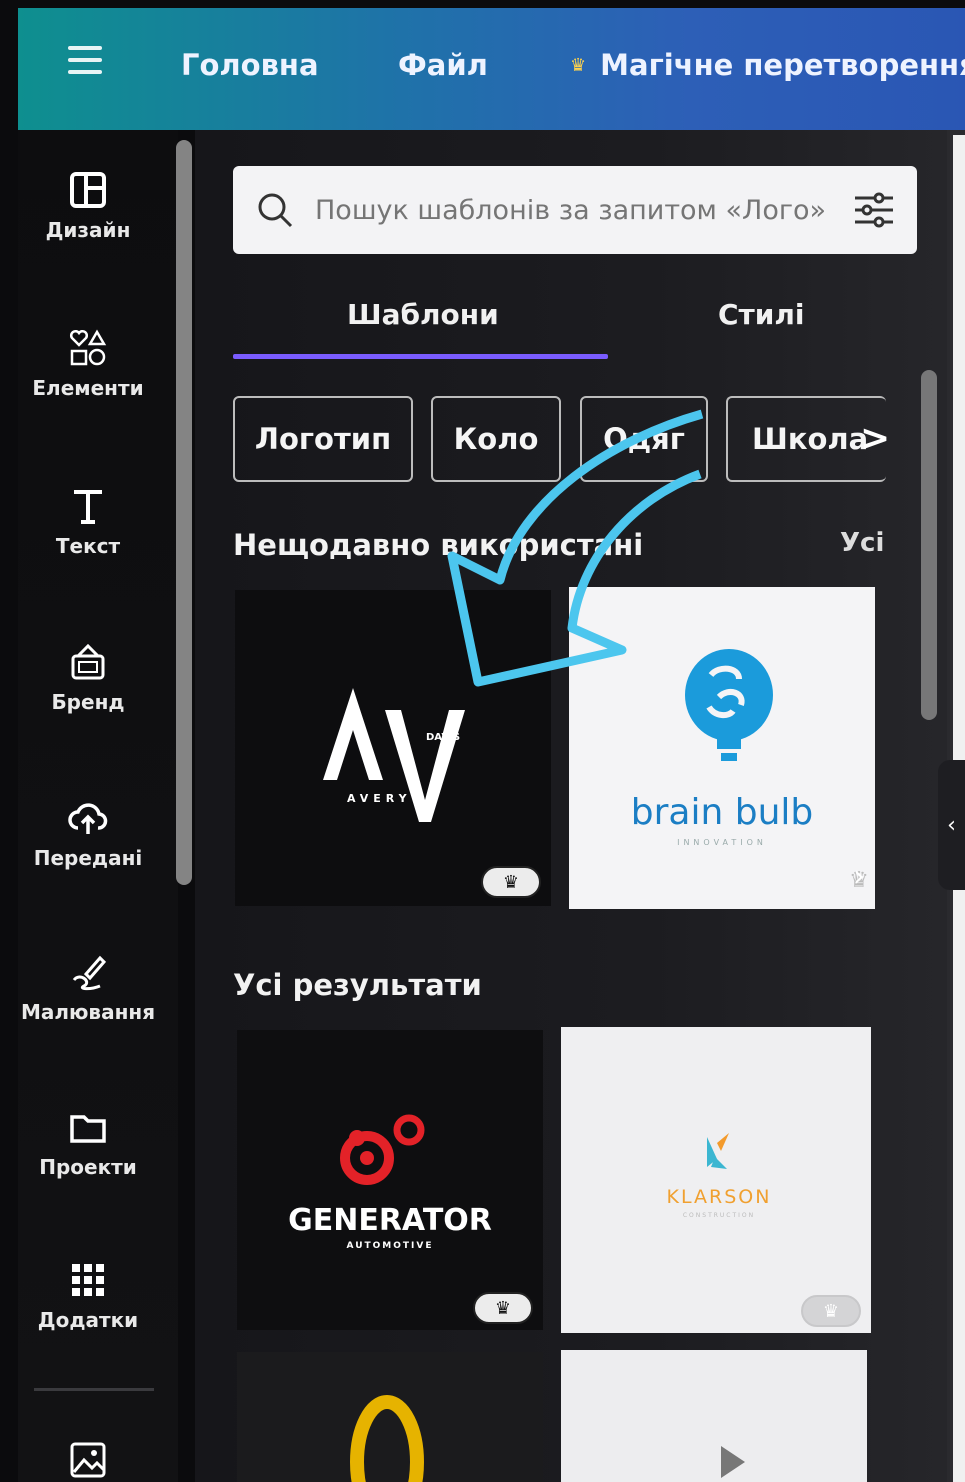 The width and height of the screenshot is (965, 1482). Describe the element at coordinates (443, 737) in the screenshot. I see `davis-text: DAVIS` at that location.